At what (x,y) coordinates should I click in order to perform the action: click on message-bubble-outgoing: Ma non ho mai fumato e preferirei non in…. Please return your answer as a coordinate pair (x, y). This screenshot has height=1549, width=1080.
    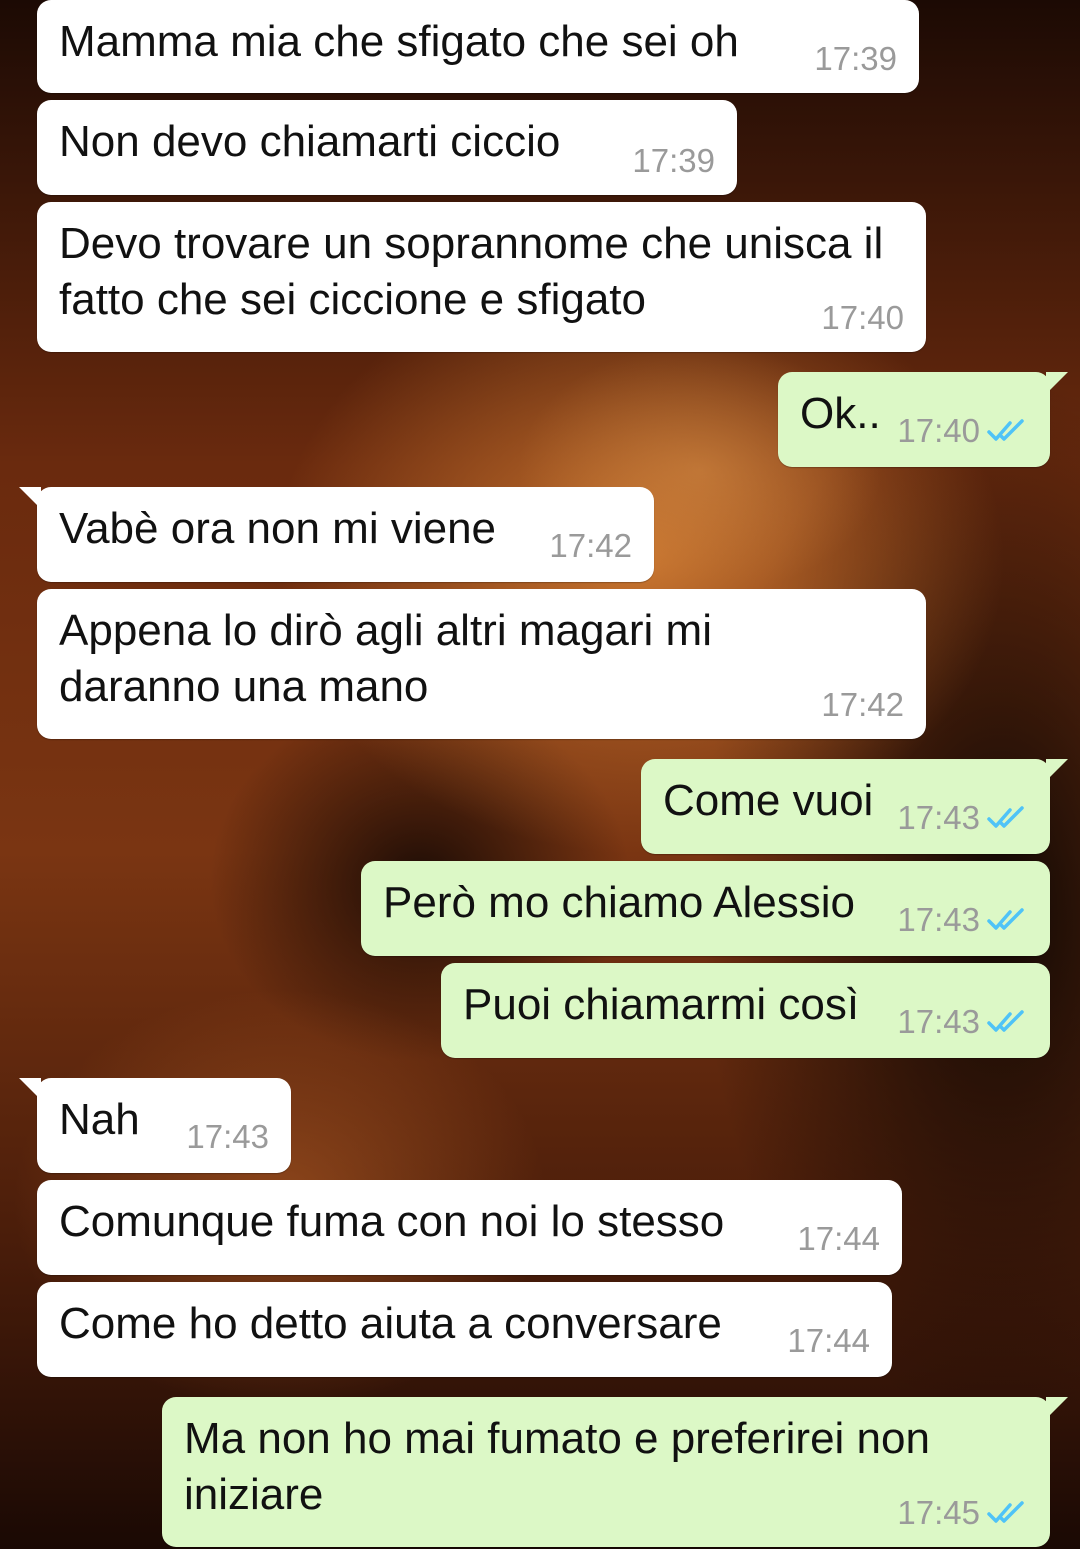
    Looking at the image, I should click on (615, 1472).